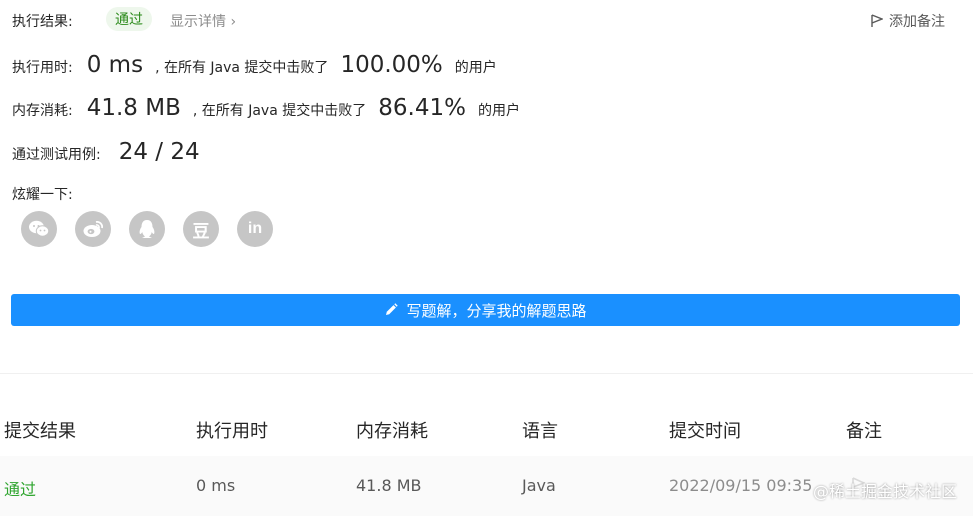  What do you see at coordinates (115, 65) in the screenshot?
I see `runtime-value: 0 ms` at bounding box center [115, 65].